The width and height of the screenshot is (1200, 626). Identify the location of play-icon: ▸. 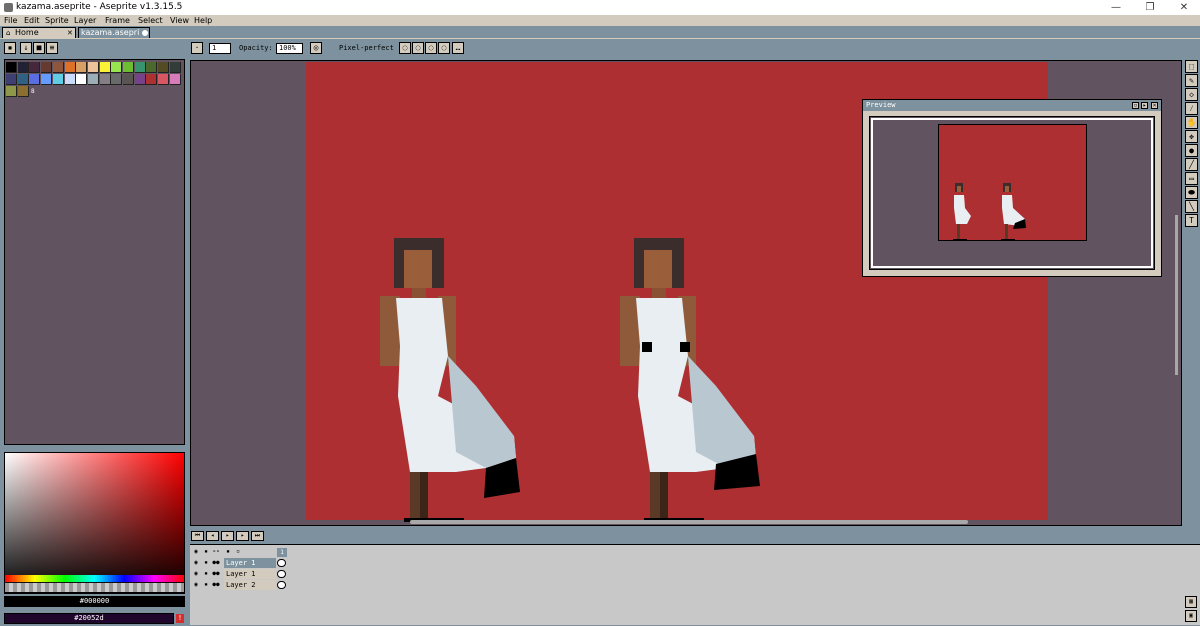
(227, 536).